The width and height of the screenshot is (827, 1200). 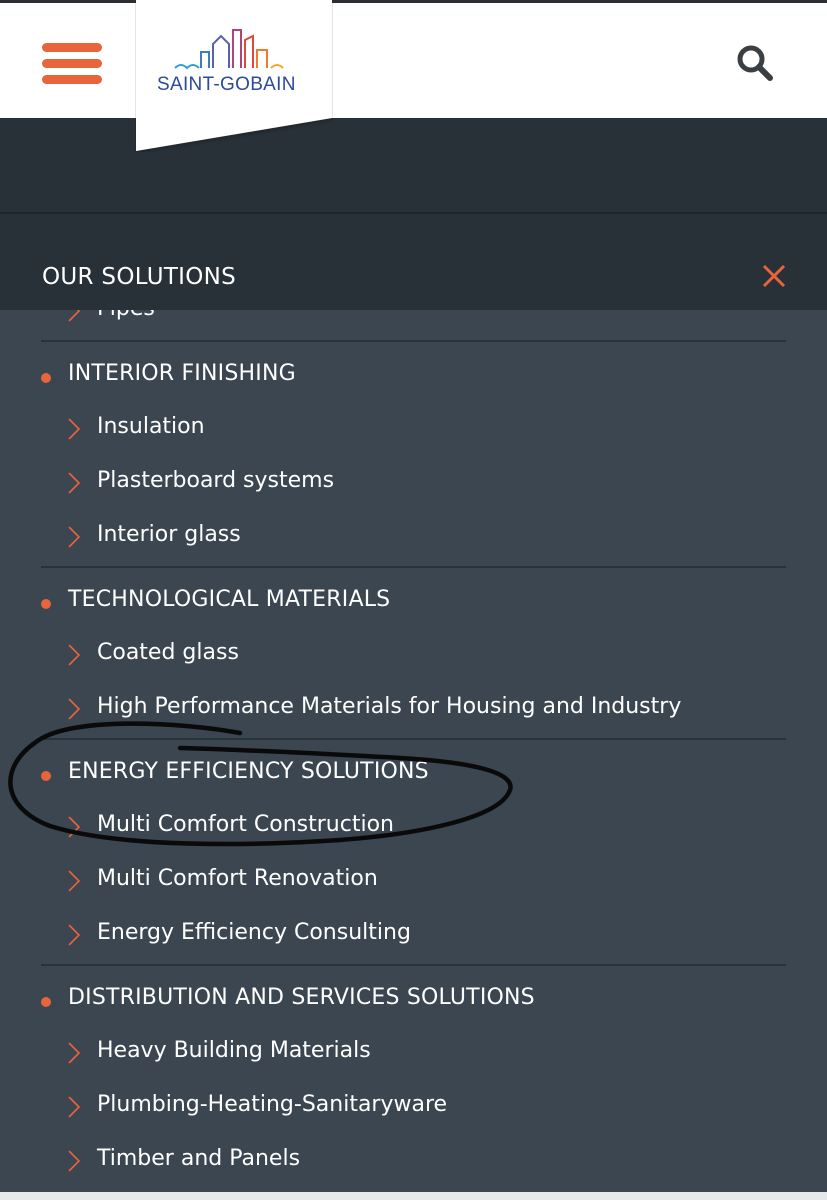 I want to click on submenu-item-label: Pipes, so click(x=126, y=315).